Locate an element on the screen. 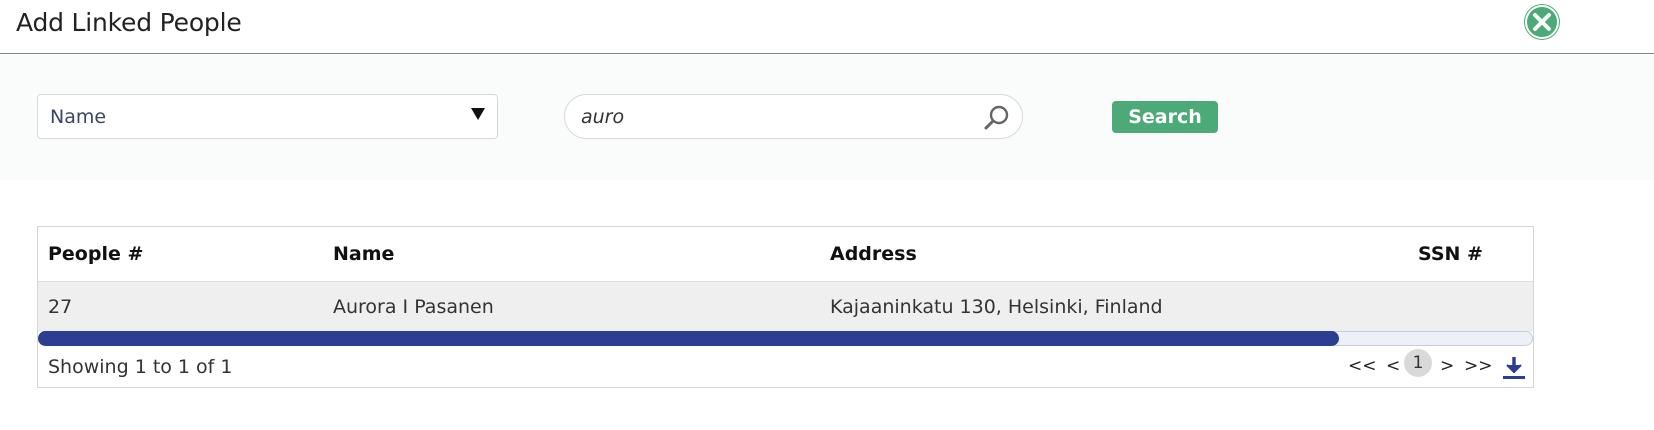 The width and height of the screenshot is (1654, 430). search-input is located at coordinates (776, 117).